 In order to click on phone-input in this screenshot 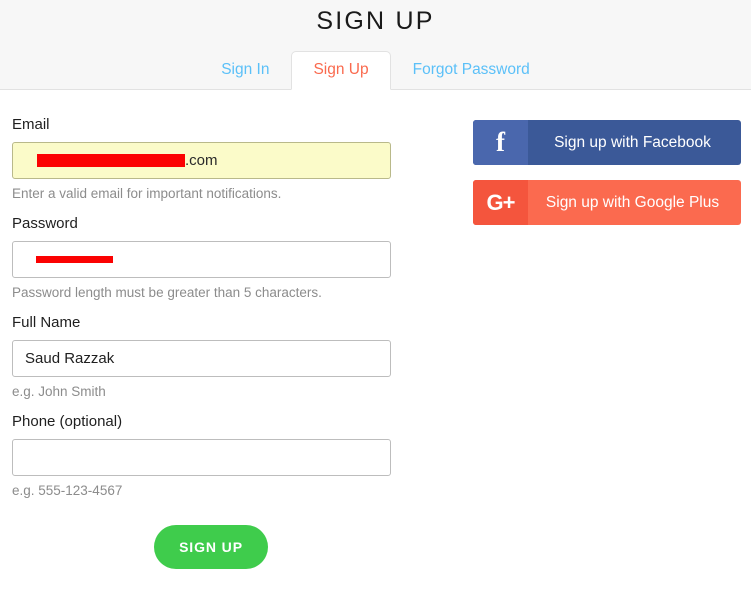, I will do `click(201, 457)`.